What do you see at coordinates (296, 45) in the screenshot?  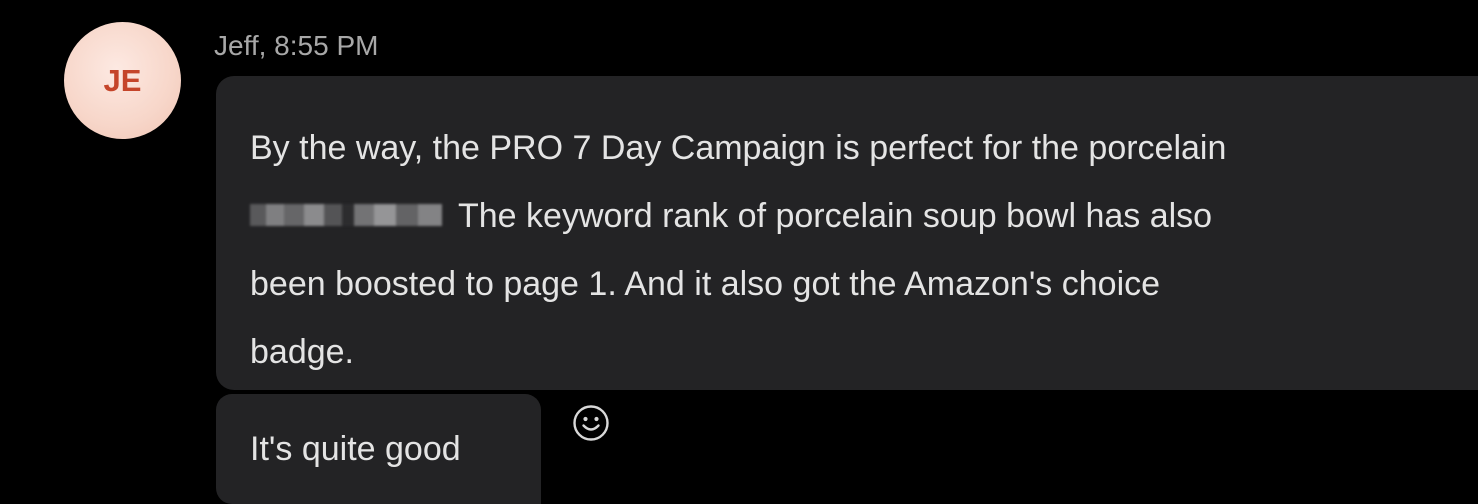 I see `message-sender-timestamp: Jeff, 8:55 PM` at bounding box center [296, 45].